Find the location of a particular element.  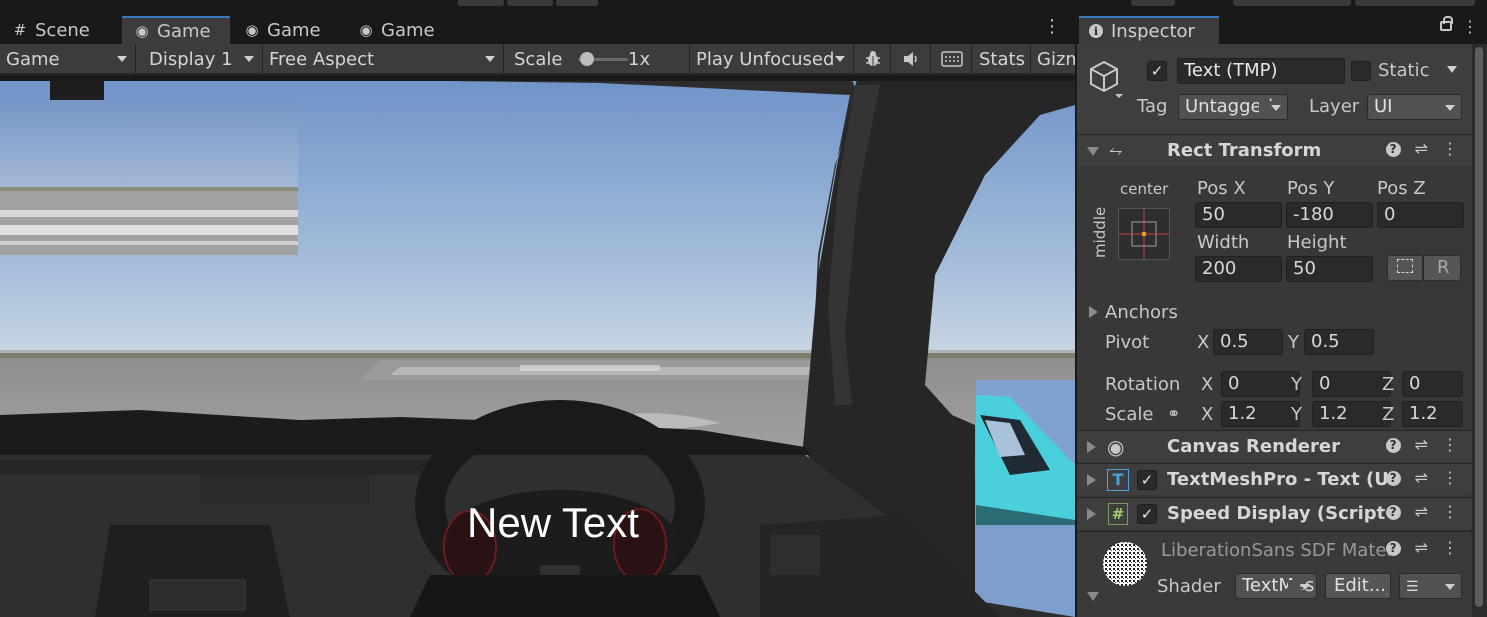

tag-dropdown: Untagged is located at coordinates (1233, 107).